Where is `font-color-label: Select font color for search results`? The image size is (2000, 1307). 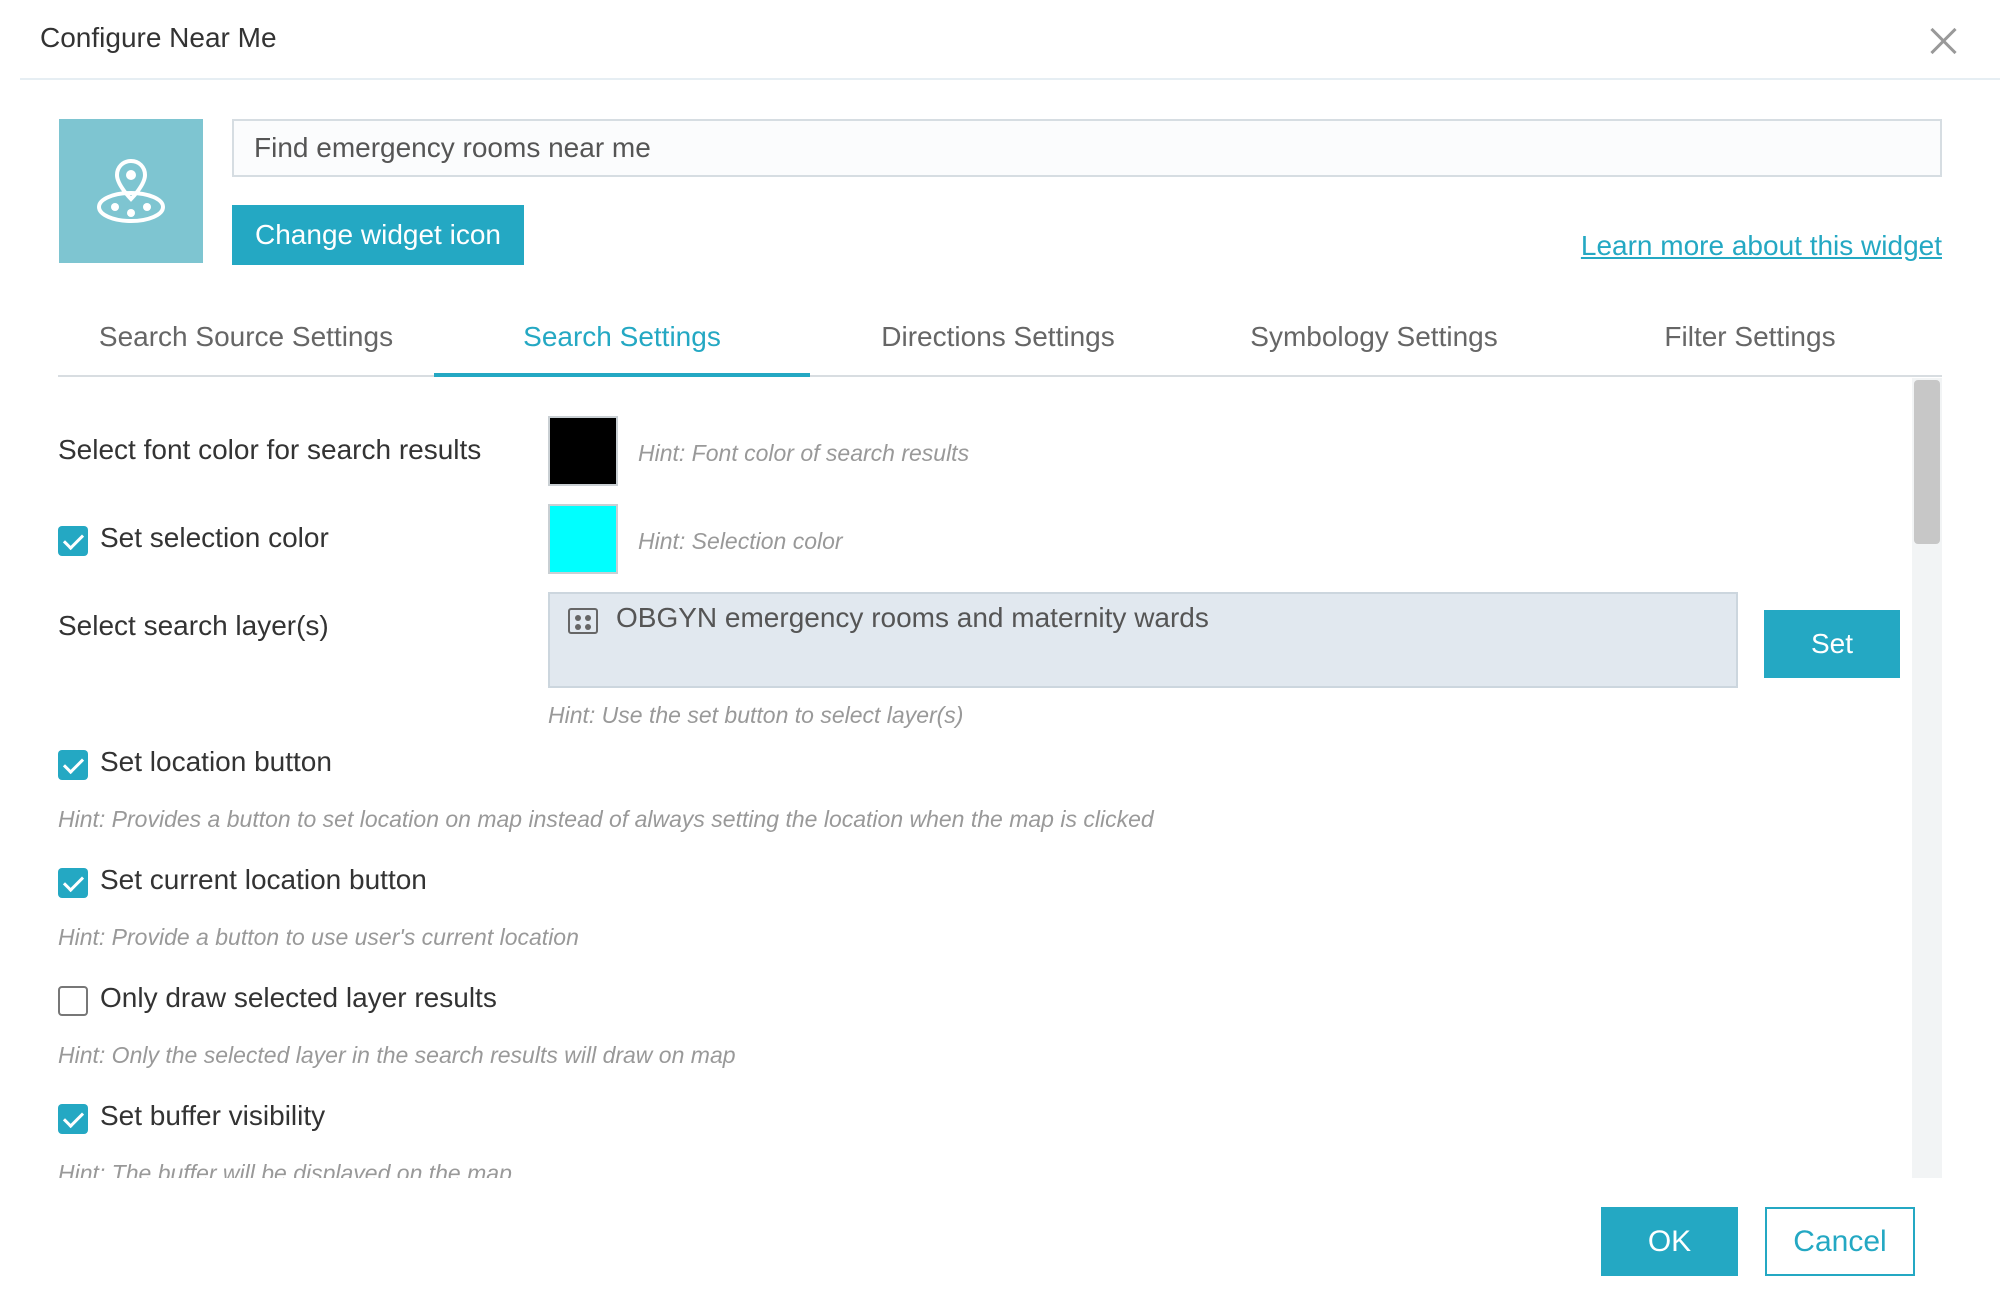
font-color-label: Select font color for search results is located at coordinates (270, 449).